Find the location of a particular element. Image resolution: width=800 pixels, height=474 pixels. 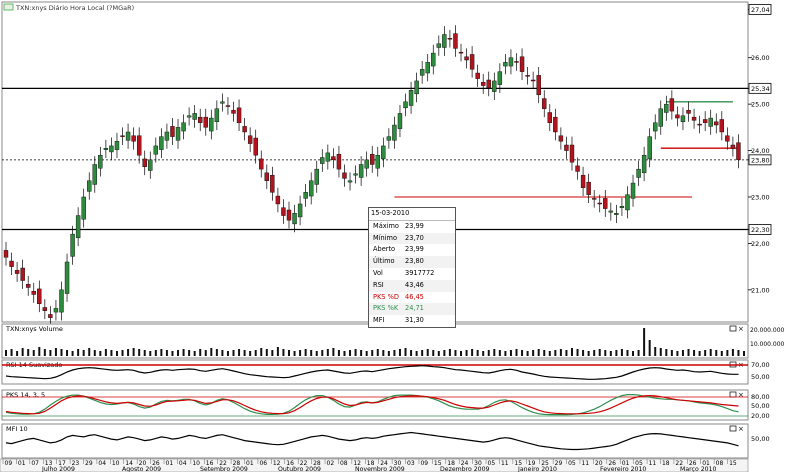

tooltip-row: Último 23,80 is located at coordinates (412, 262).